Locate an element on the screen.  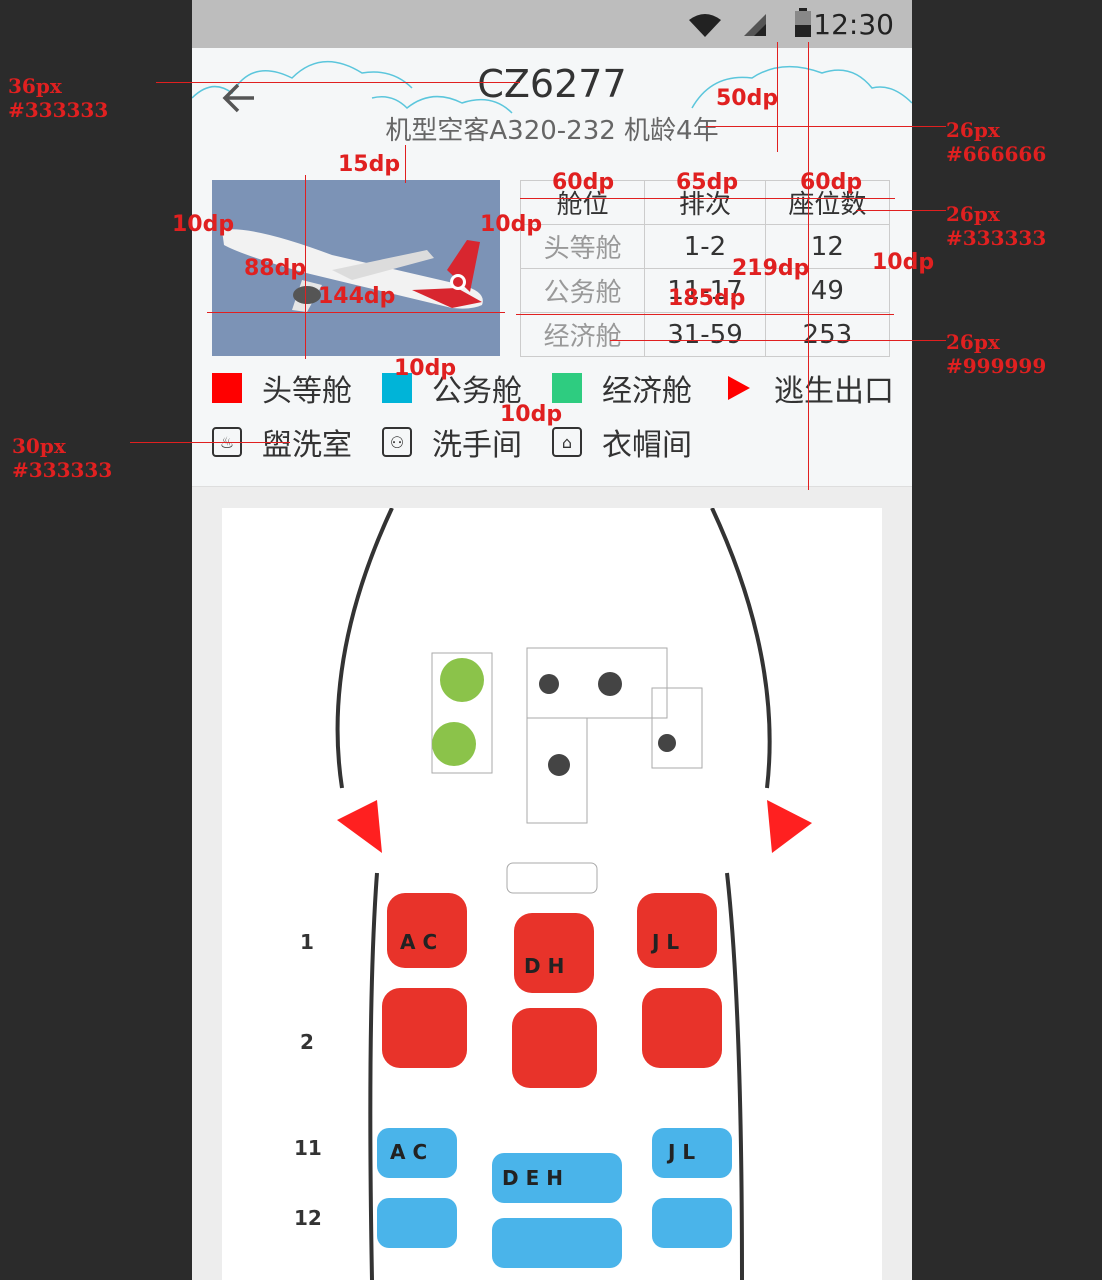
annotation-label: 30px #333333 is located at coordinates (62, 458).